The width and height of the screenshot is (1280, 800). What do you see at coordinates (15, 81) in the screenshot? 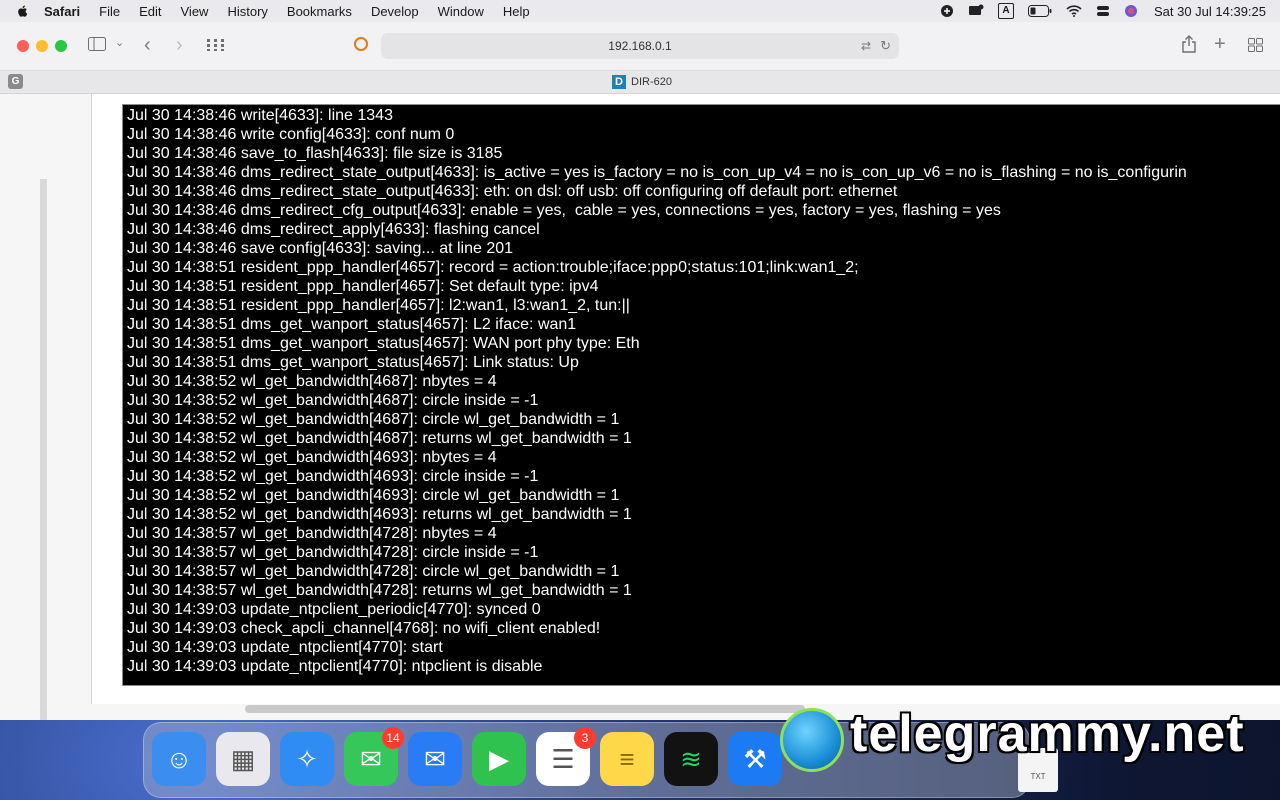
I see `tab-group-button: G` at bounding box center [15, 81].